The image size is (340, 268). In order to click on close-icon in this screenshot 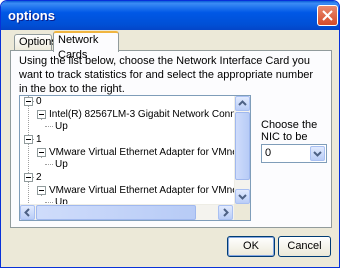, I will do `click(327, 15)`.